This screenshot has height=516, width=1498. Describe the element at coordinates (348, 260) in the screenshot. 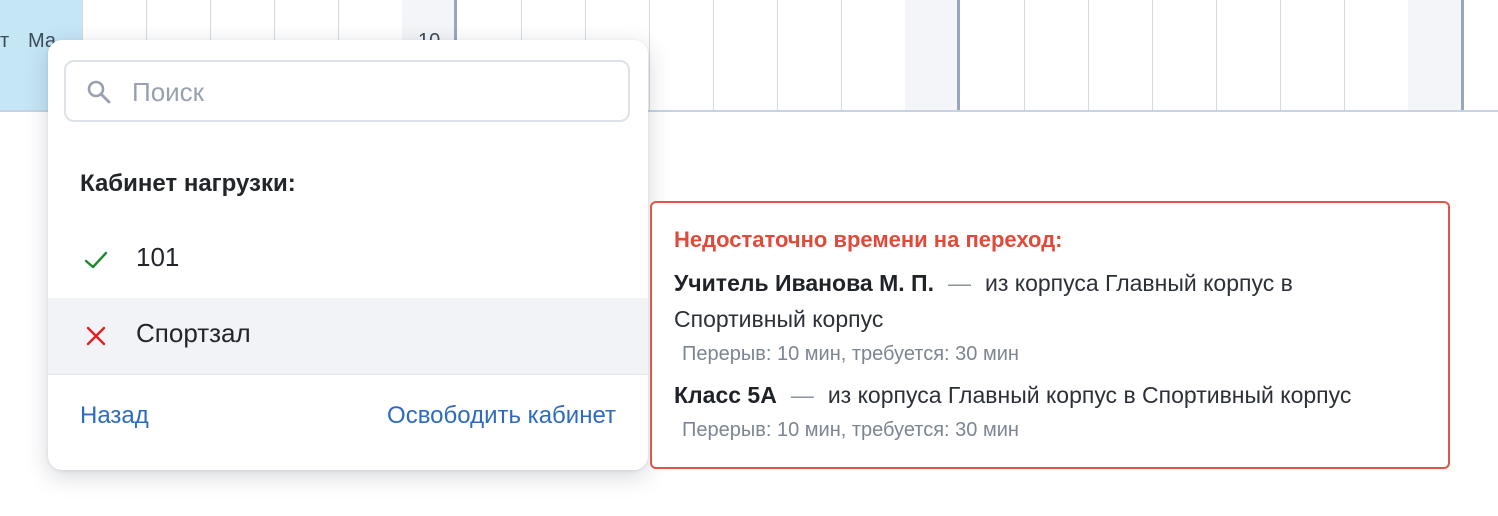

I see `room-option-101: 101` at that location.